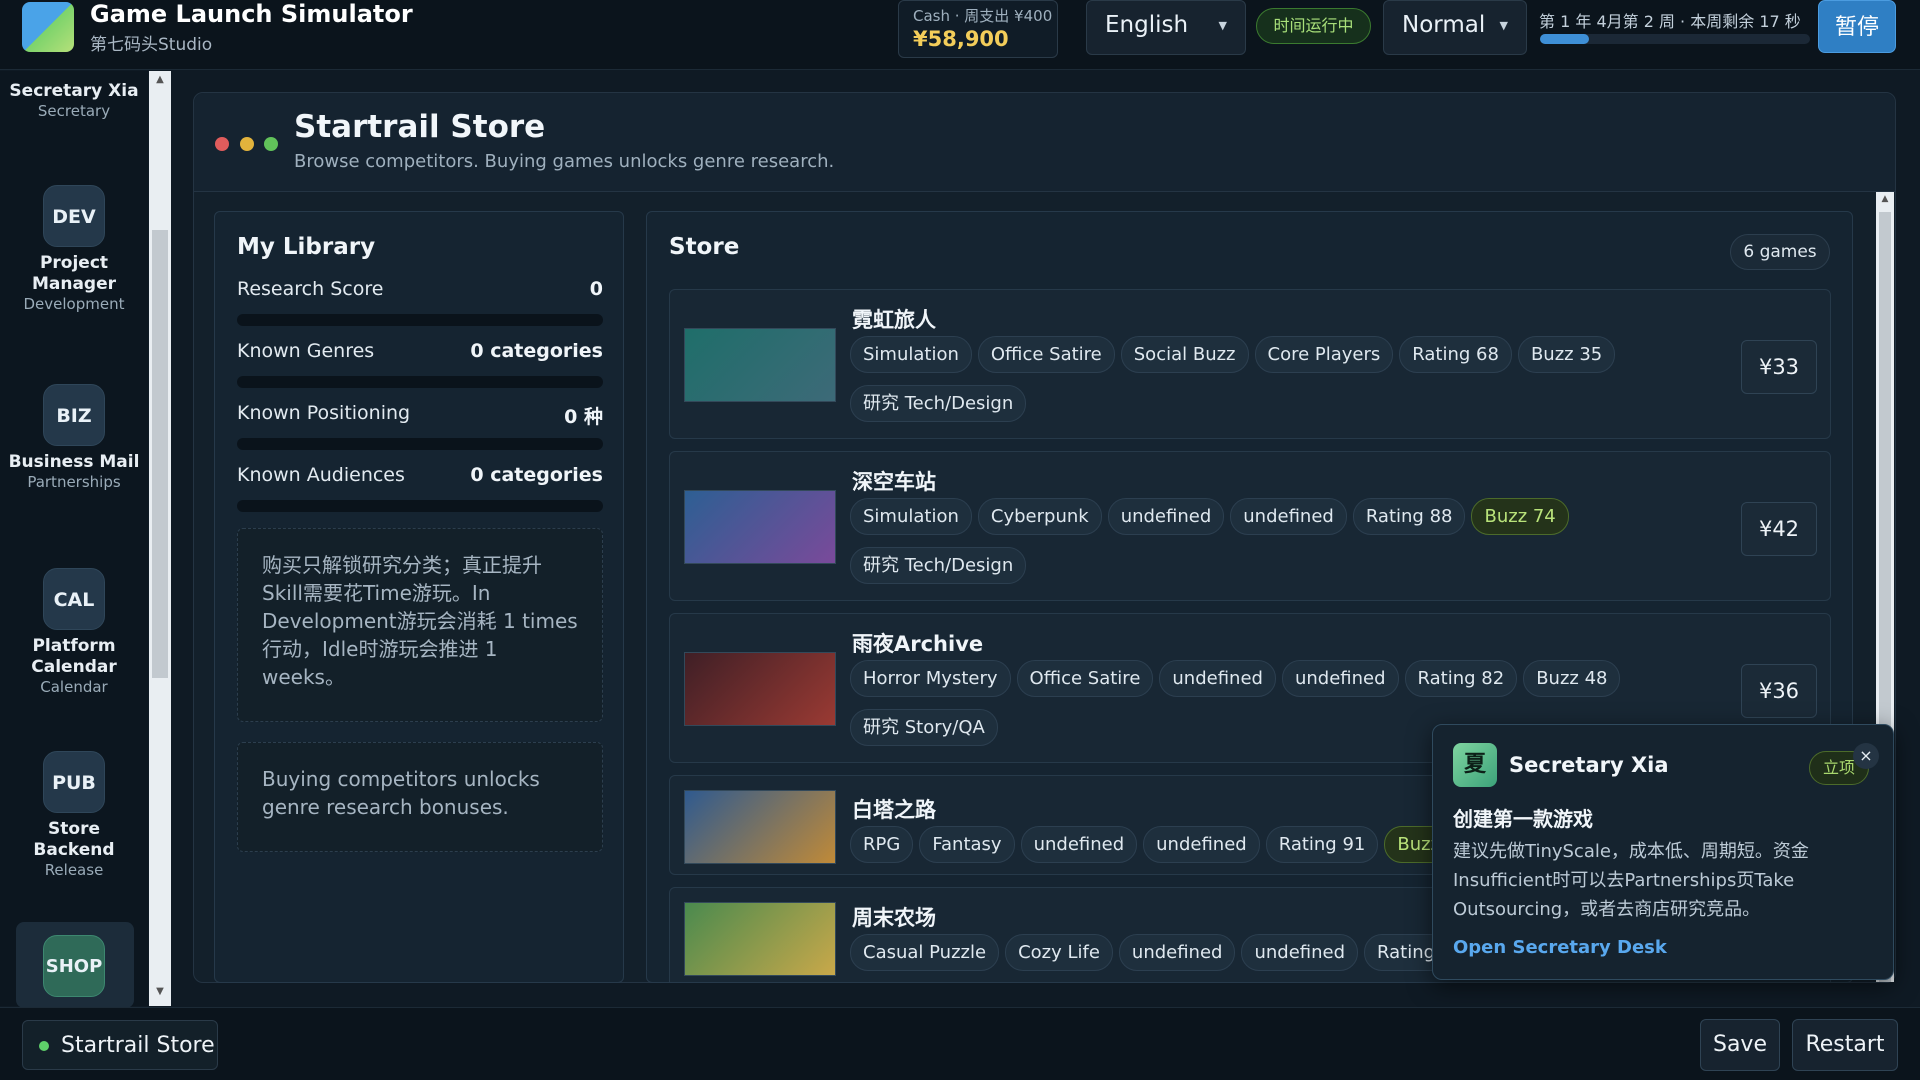  What do you see at coordinates (1184, 354) in the screenshot?
I see `positioning-tag: Social Buzz` at bounding box center [1184, 354].